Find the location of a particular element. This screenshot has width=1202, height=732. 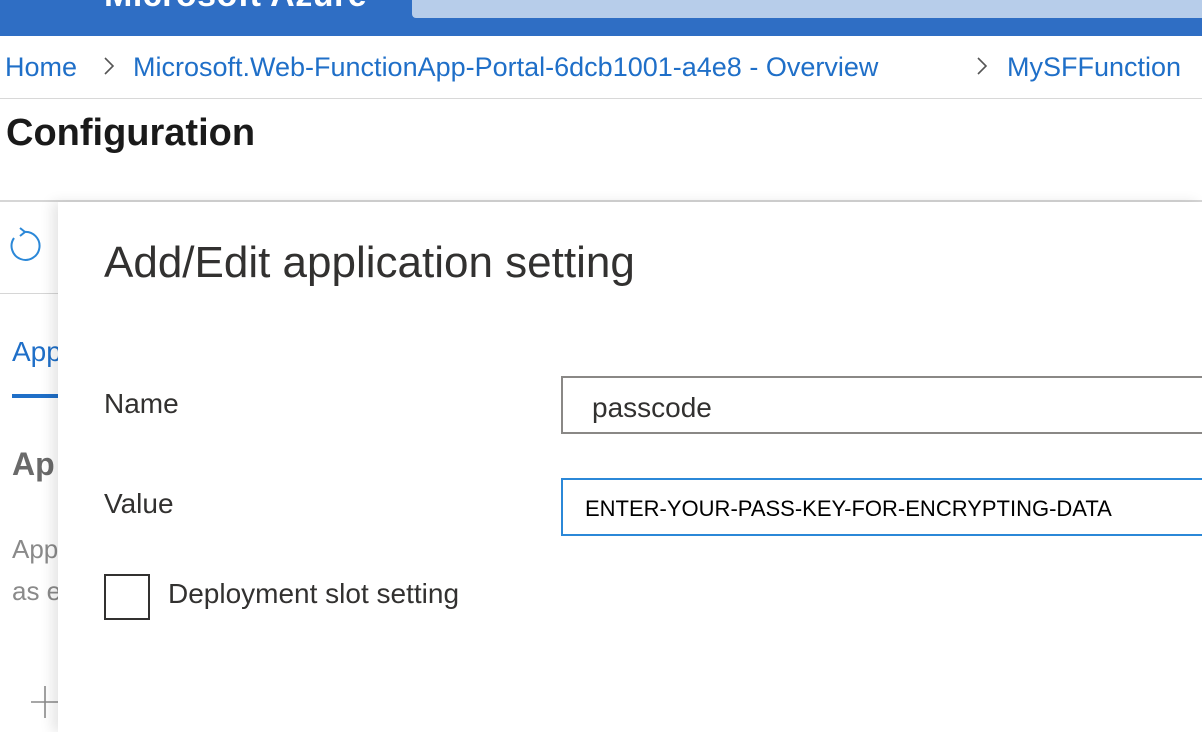

name-label: Name is located at coordinates (141, 403).